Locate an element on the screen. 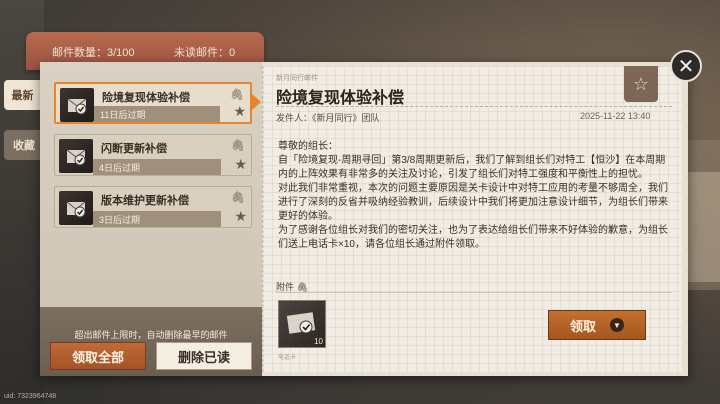 This screenshot has width=720, height=404. claim-all-button: 领取全部 is located at coordinates (98, 356).